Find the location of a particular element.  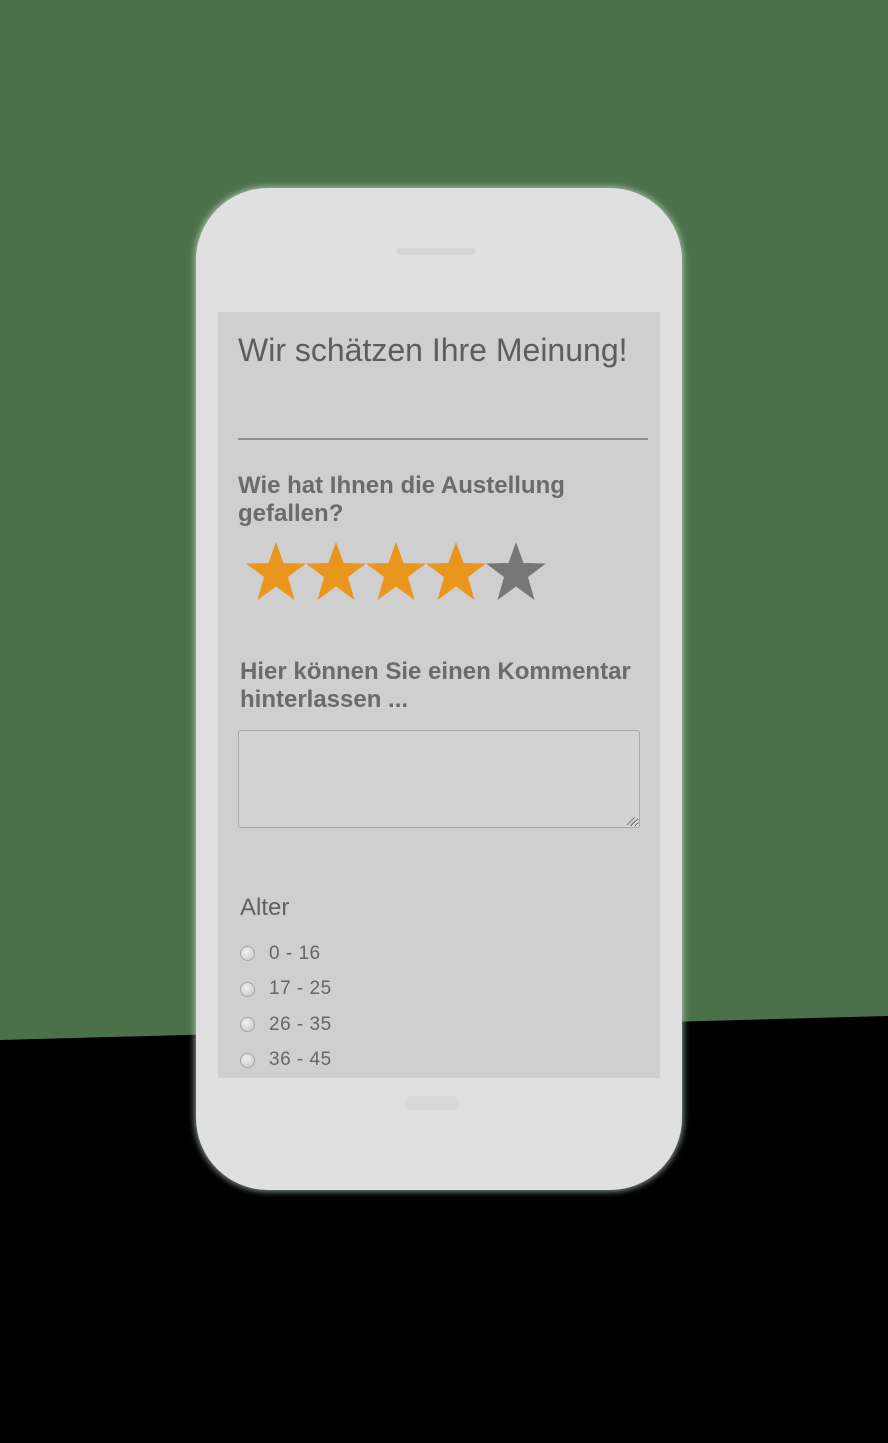

page-title: Wir schätzen Ihre Meinung! is located at coordinates (433, 350).